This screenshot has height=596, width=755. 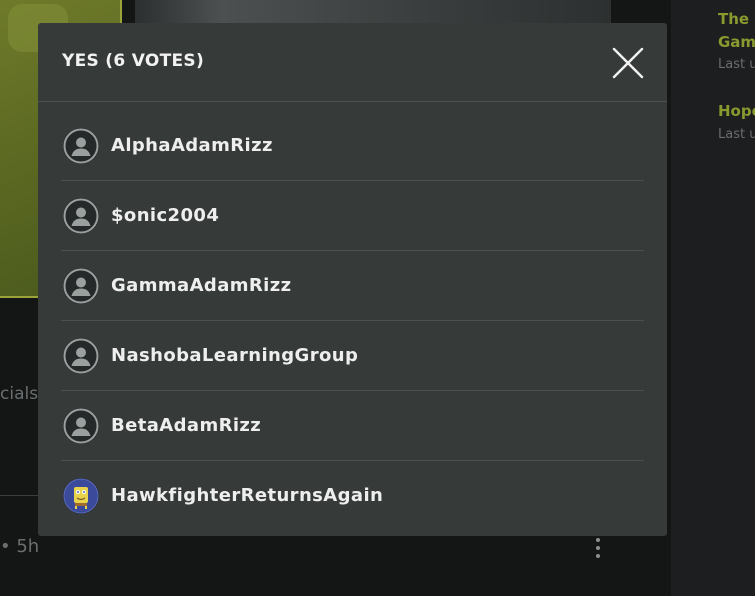 I want to click on background-image, so click(x=373, y=12).